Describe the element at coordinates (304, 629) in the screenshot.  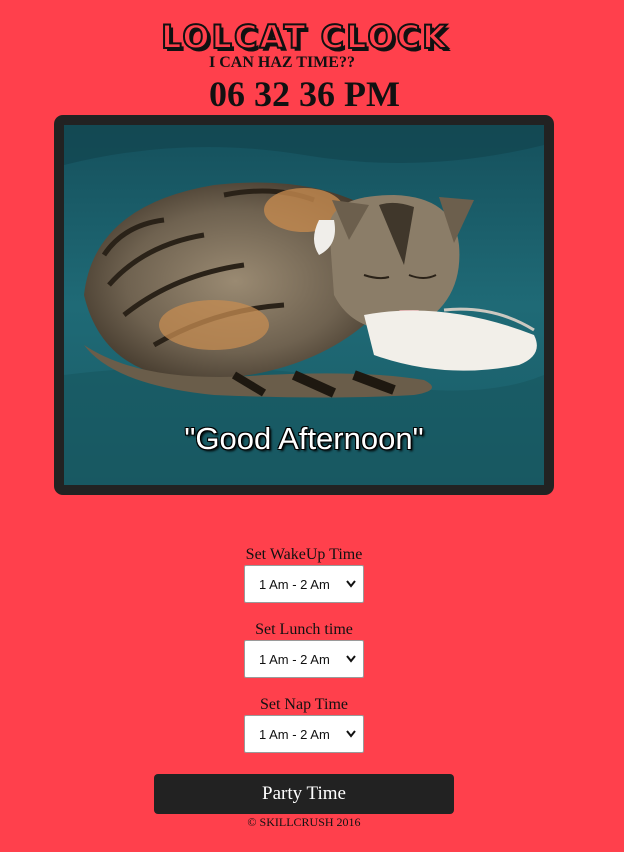
I see `lunch-time-label: Set Lunch time` at that location.